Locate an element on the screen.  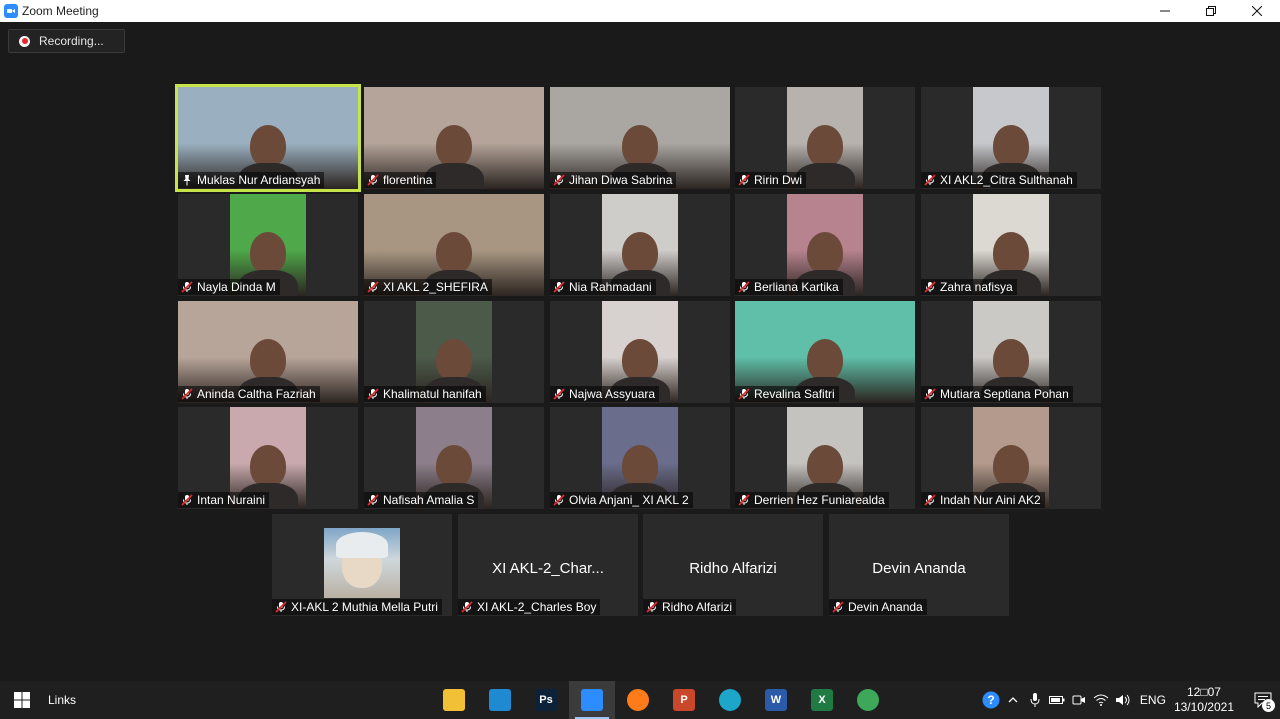
firefox-taskbar-button is located at coordinates (638, 700).